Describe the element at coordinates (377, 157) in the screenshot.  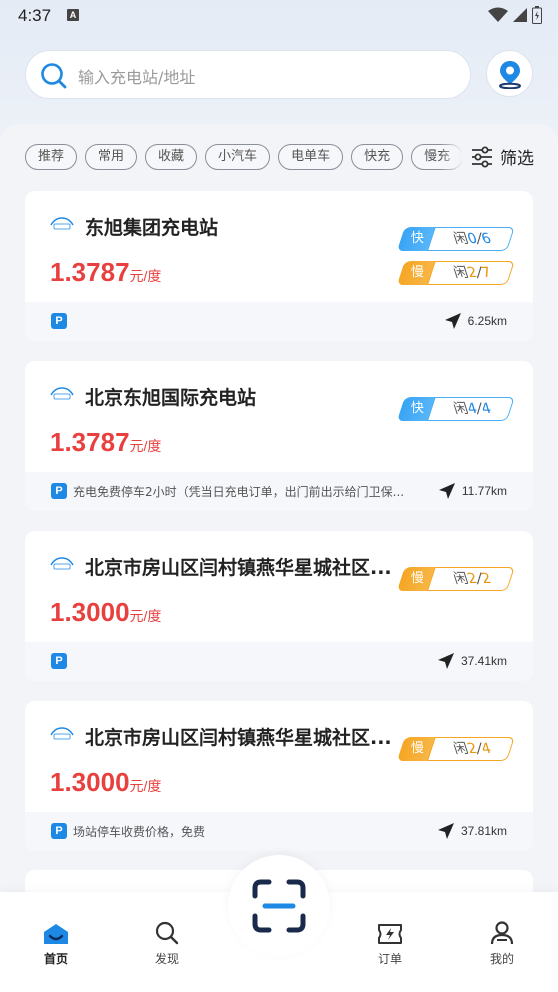
I see `chip-fast: 快充` at that location.